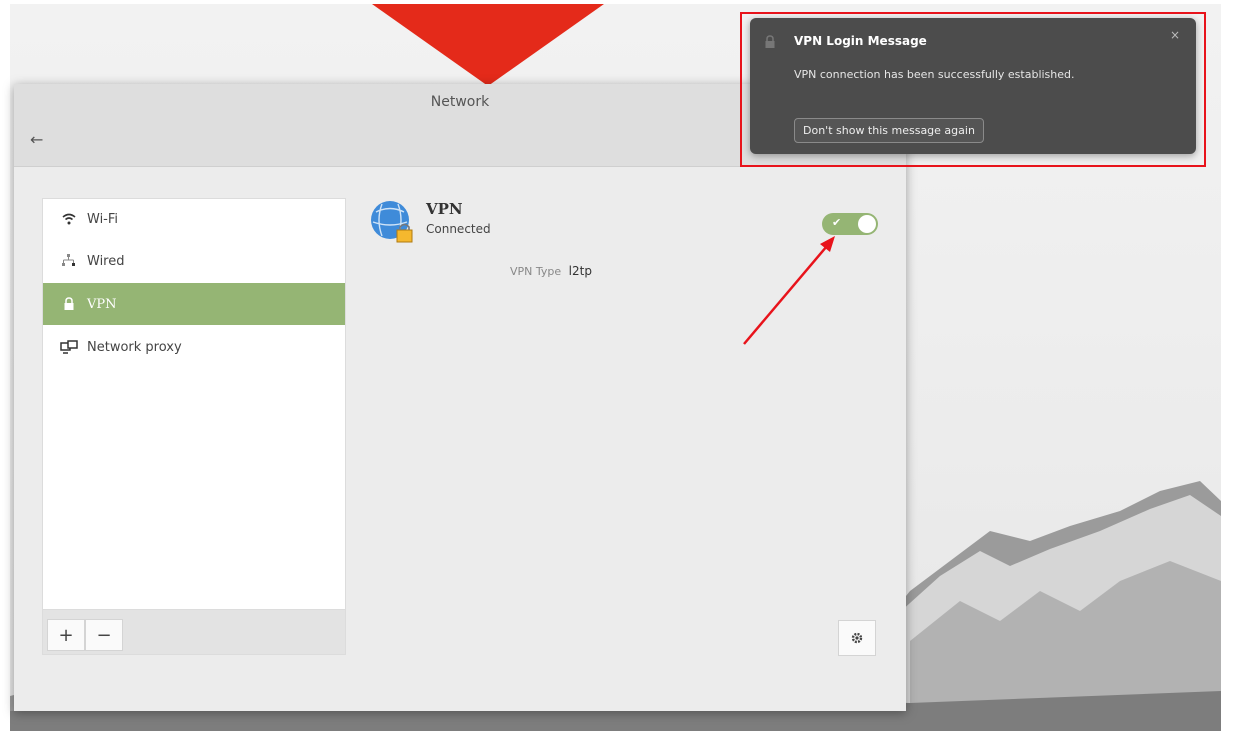  I want to click on annotation-arrow, so click(789, 290).